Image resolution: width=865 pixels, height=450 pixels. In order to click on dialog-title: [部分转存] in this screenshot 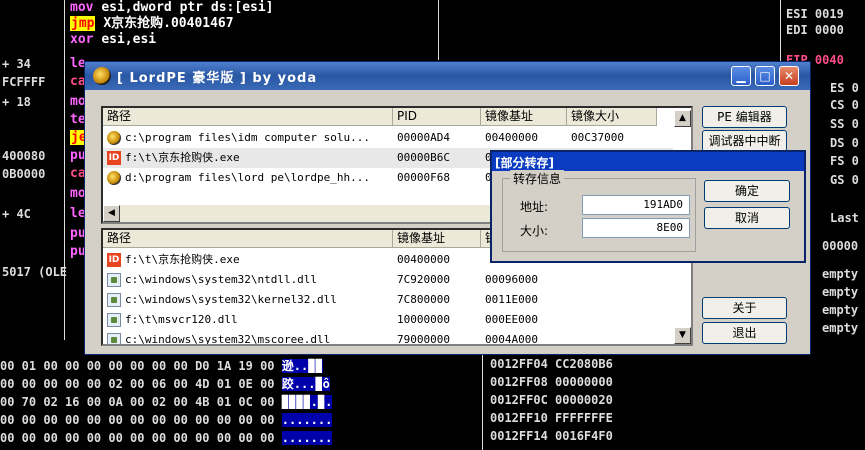, I will do `click(524, 163)`.